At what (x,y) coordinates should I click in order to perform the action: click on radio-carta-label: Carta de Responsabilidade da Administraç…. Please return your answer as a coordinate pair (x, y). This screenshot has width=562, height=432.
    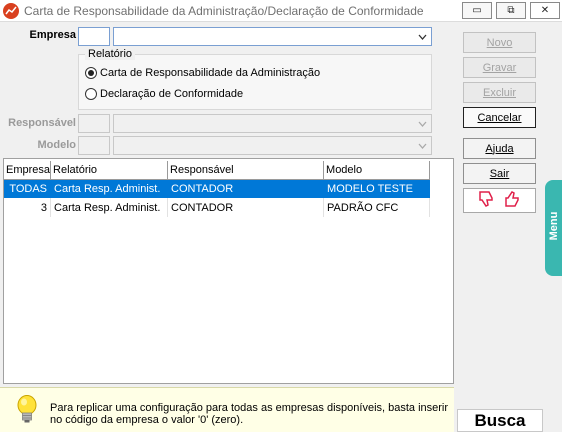
    Looking at the image, I should click on (210, 73).